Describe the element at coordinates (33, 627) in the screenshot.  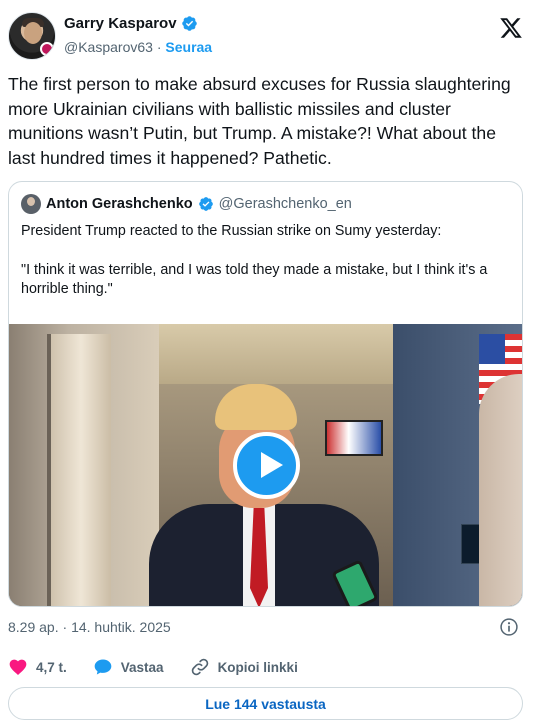
I see `tweet-time: 8.29 ap.` at that location.